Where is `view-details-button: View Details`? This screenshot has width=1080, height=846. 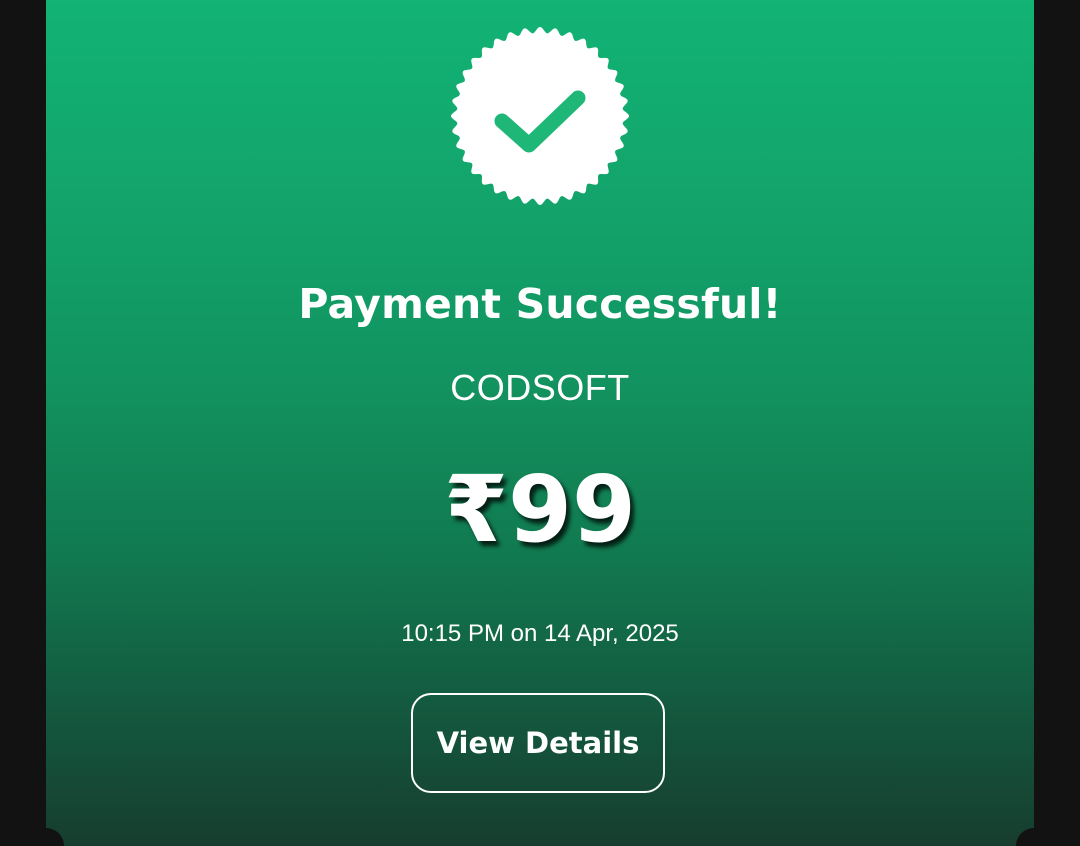 view-details-button: View Details is located at coordinates (538, 743).